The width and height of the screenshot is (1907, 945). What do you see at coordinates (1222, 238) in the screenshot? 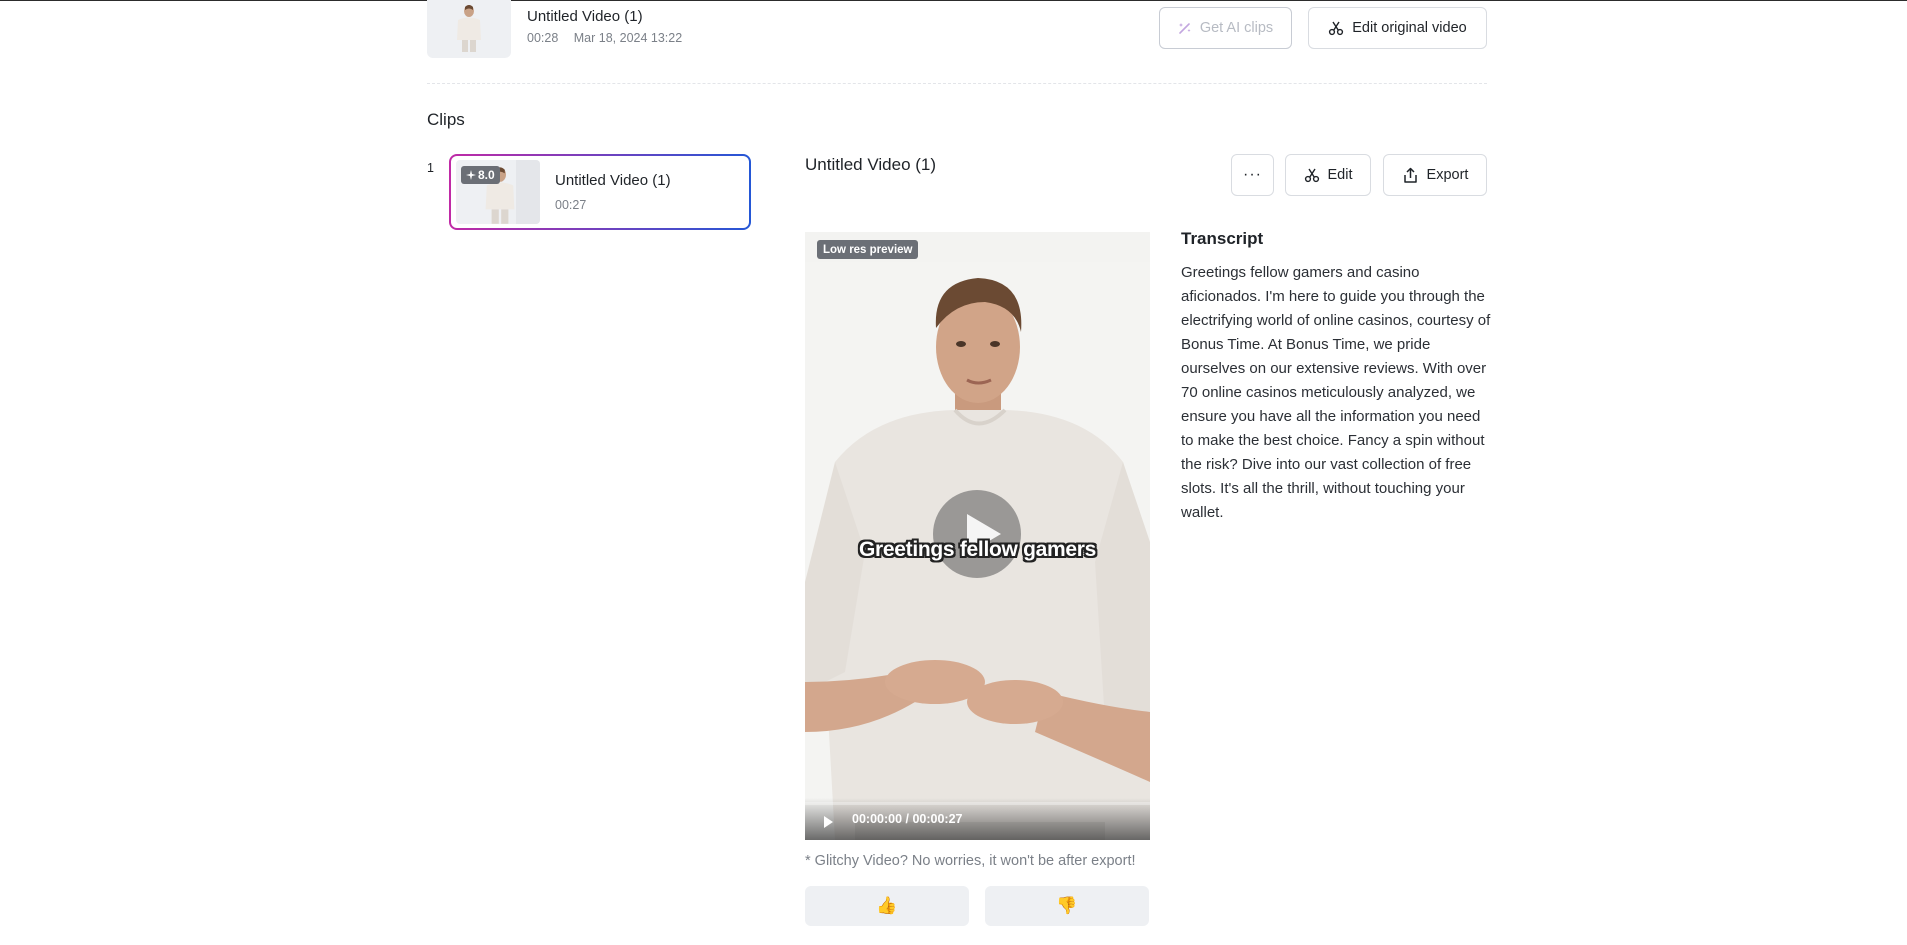
I see `transcript-heading: Transcript` at bounding box center [1222, 238].